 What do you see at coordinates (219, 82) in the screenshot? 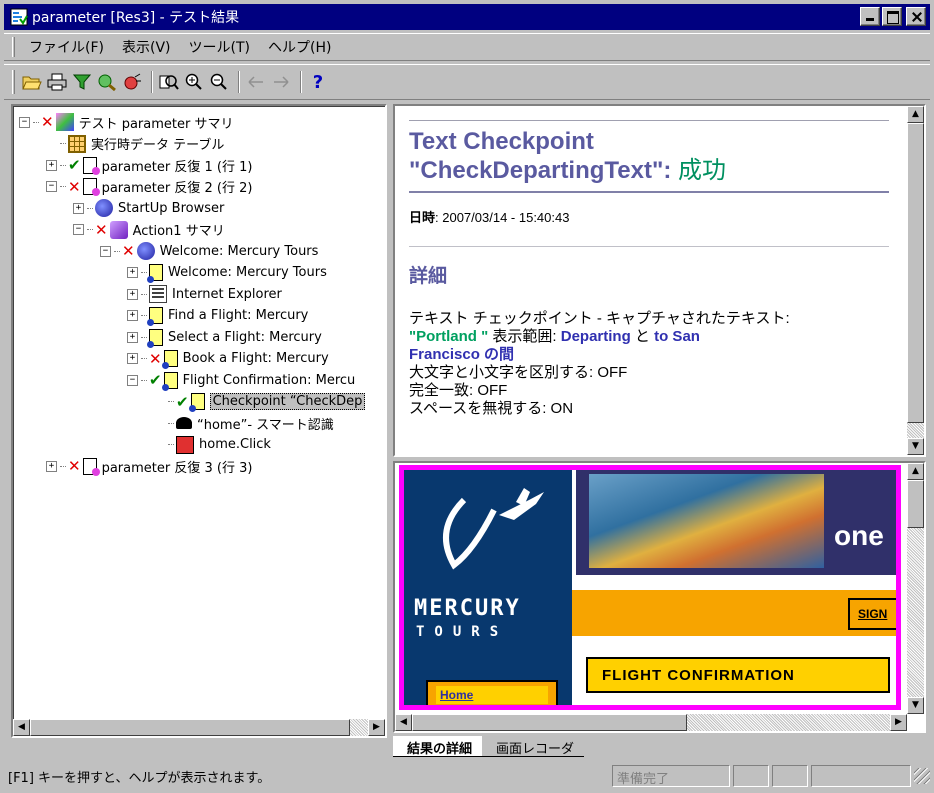
I see `zoom-out-icon` at bounding box center [219, 82].